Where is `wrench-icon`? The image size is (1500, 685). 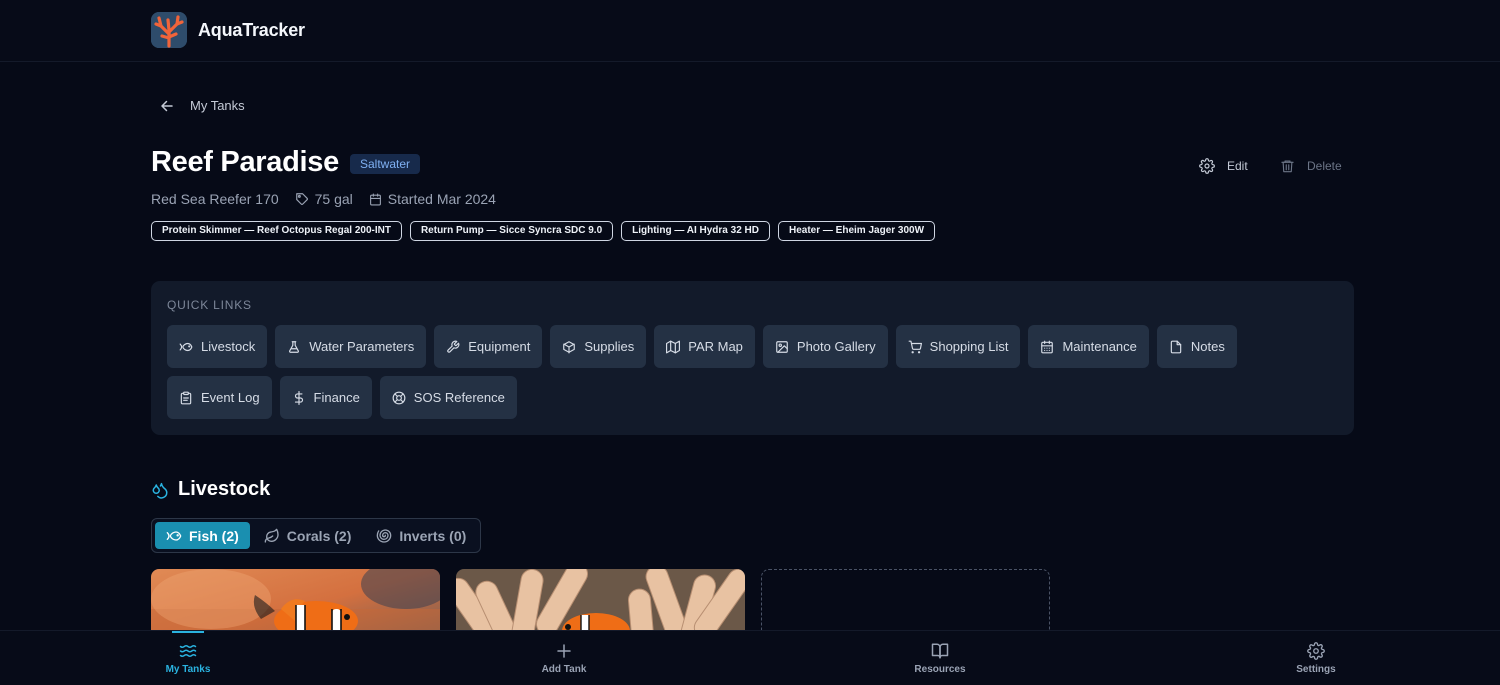 wrench-icon is located at coordinates (453, 347).